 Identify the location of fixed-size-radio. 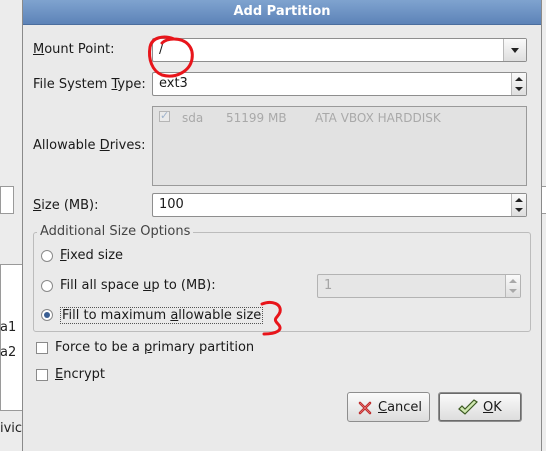
(47, 256).